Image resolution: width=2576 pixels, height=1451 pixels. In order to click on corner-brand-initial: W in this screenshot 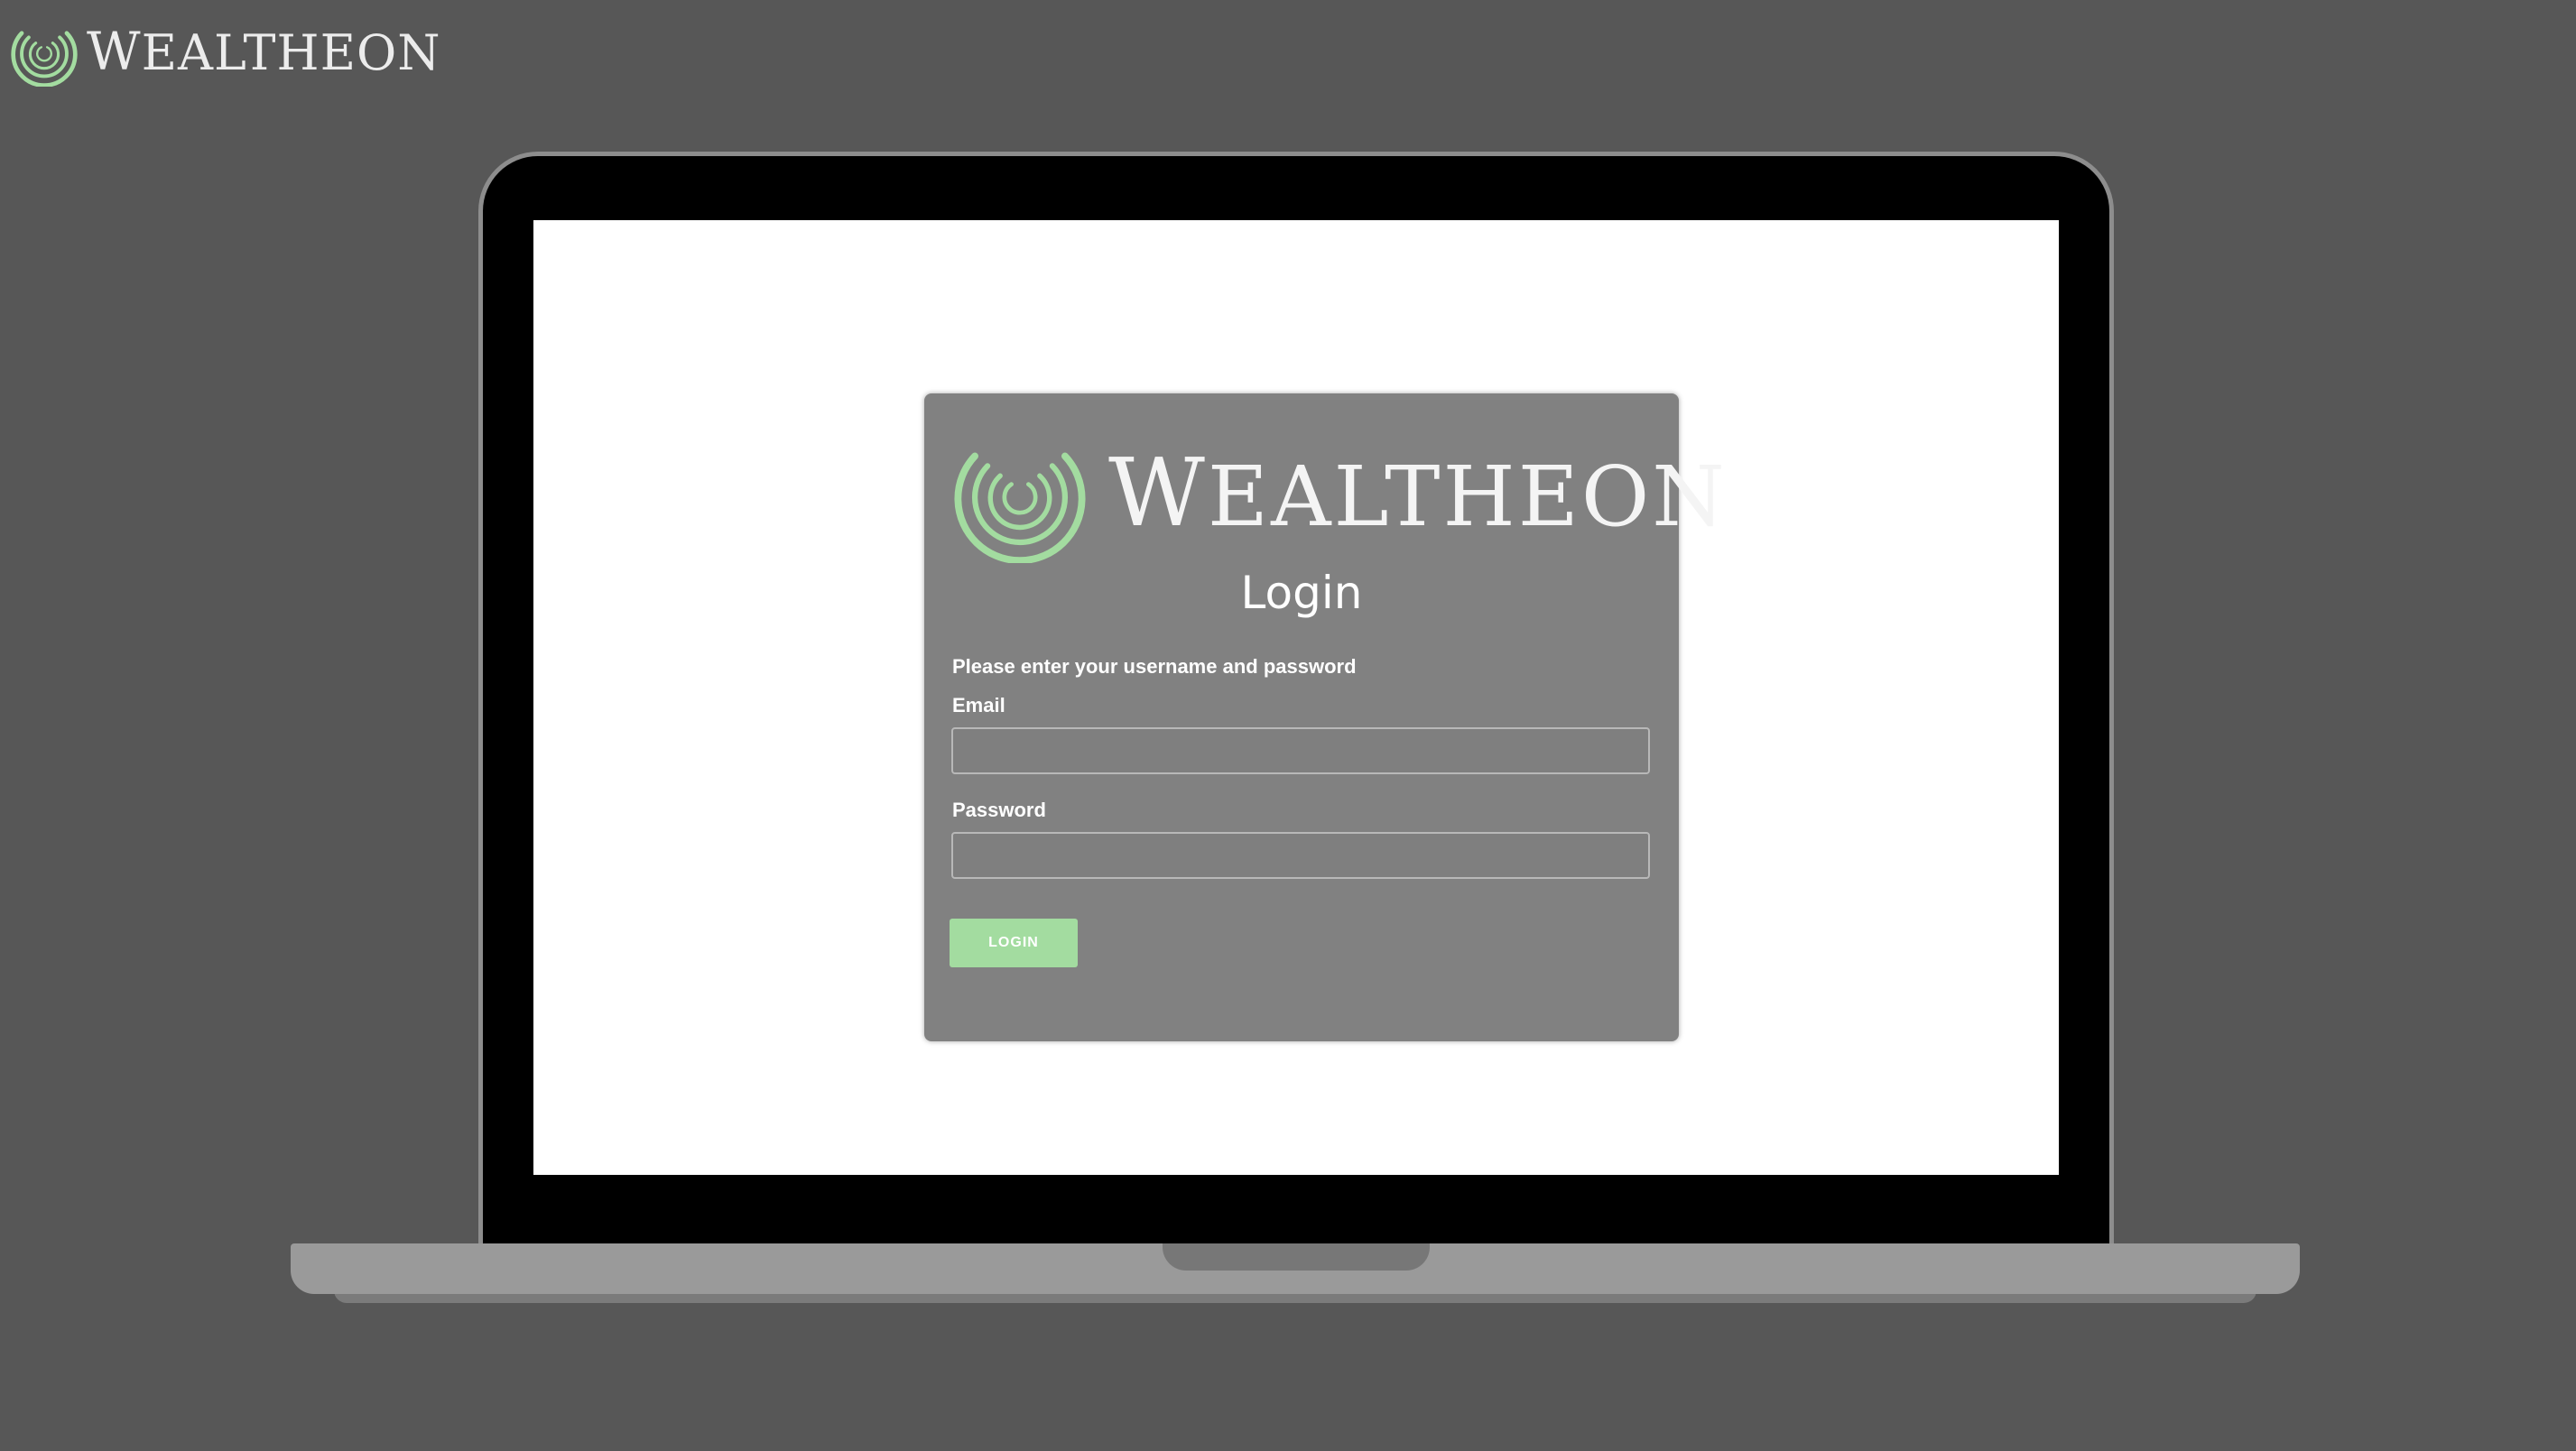, I will do `click(114, 51)`.